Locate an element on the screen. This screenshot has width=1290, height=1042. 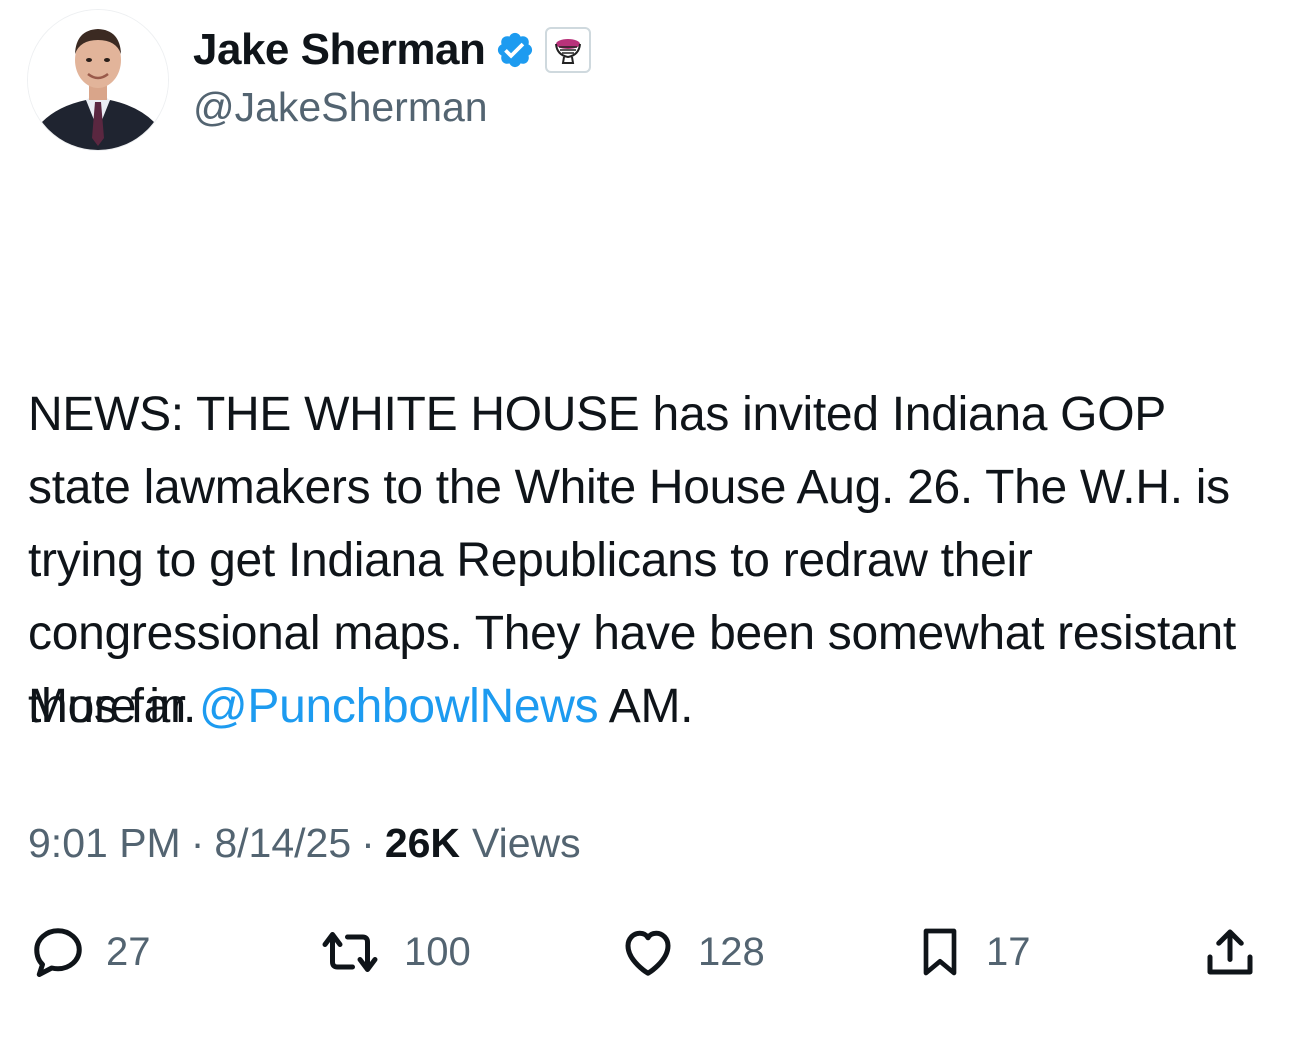
mention-link: @PunchbowlNews is located at coordinates (399, 706).